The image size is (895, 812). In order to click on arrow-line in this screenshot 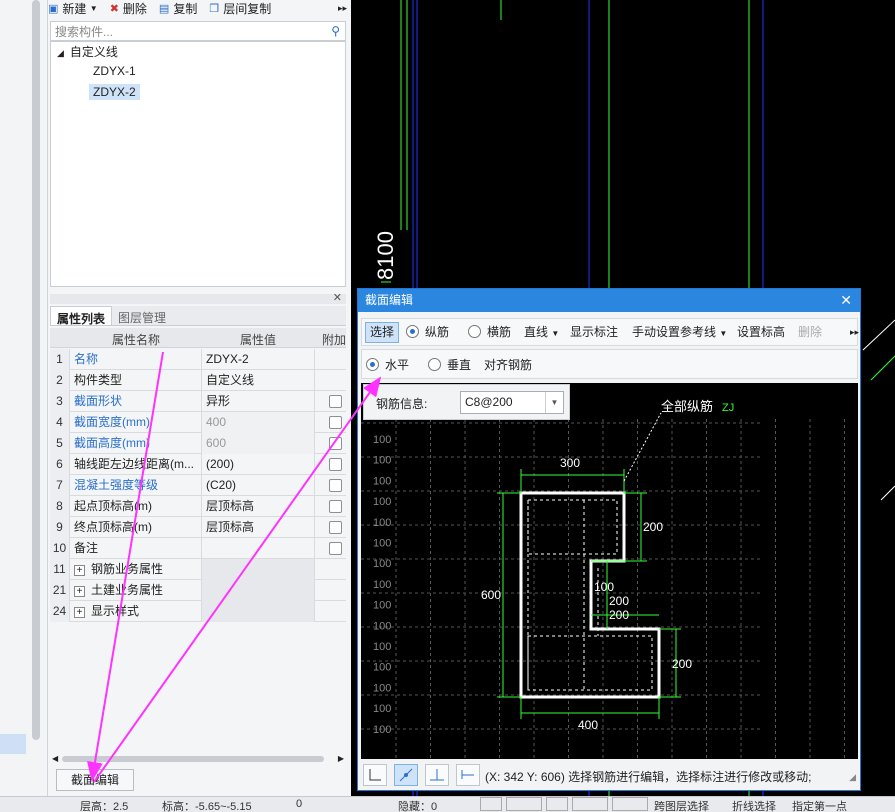, I will do `click(125, 566)`.